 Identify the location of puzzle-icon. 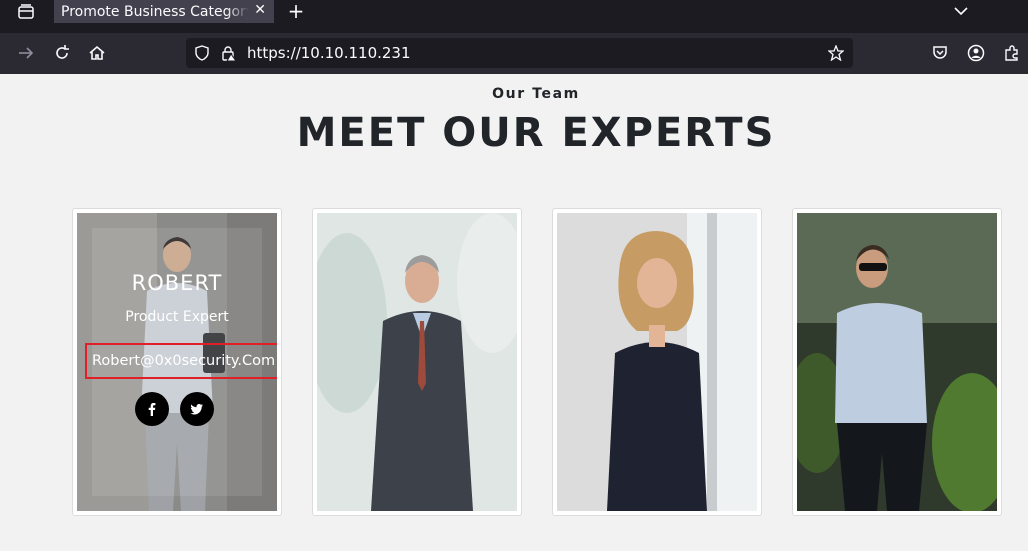
(1011, 53).